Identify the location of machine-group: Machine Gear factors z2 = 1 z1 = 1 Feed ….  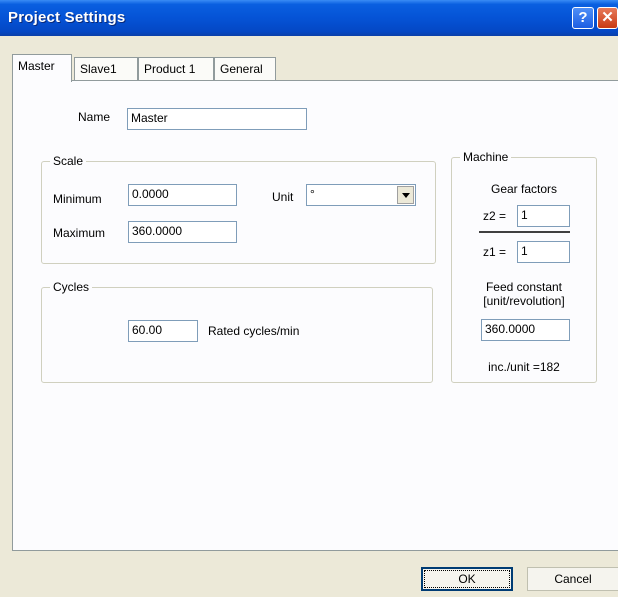
(524, 266).